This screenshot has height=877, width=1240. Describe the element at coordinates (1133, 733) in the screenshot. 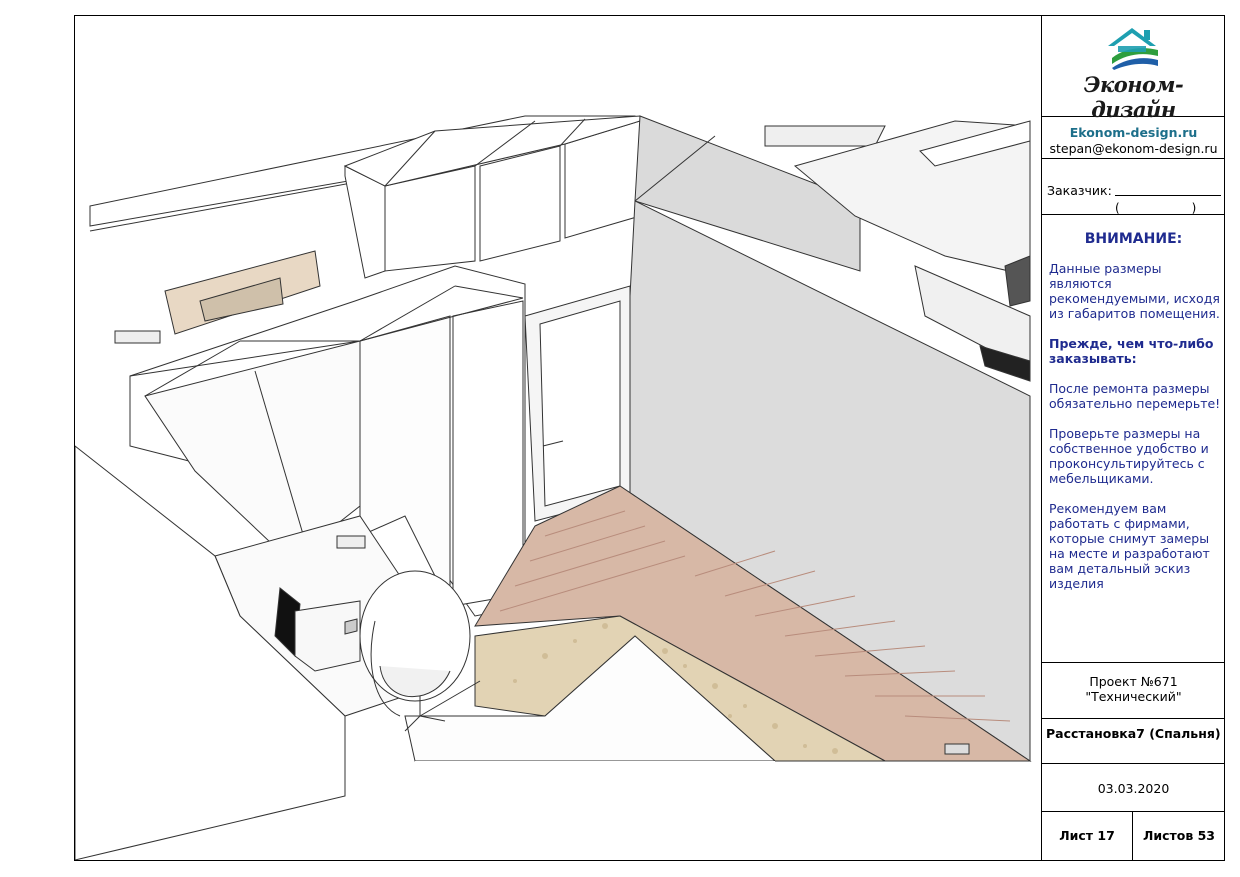

I see `layout-name: Расстановка7 (Спальня)` at that location.